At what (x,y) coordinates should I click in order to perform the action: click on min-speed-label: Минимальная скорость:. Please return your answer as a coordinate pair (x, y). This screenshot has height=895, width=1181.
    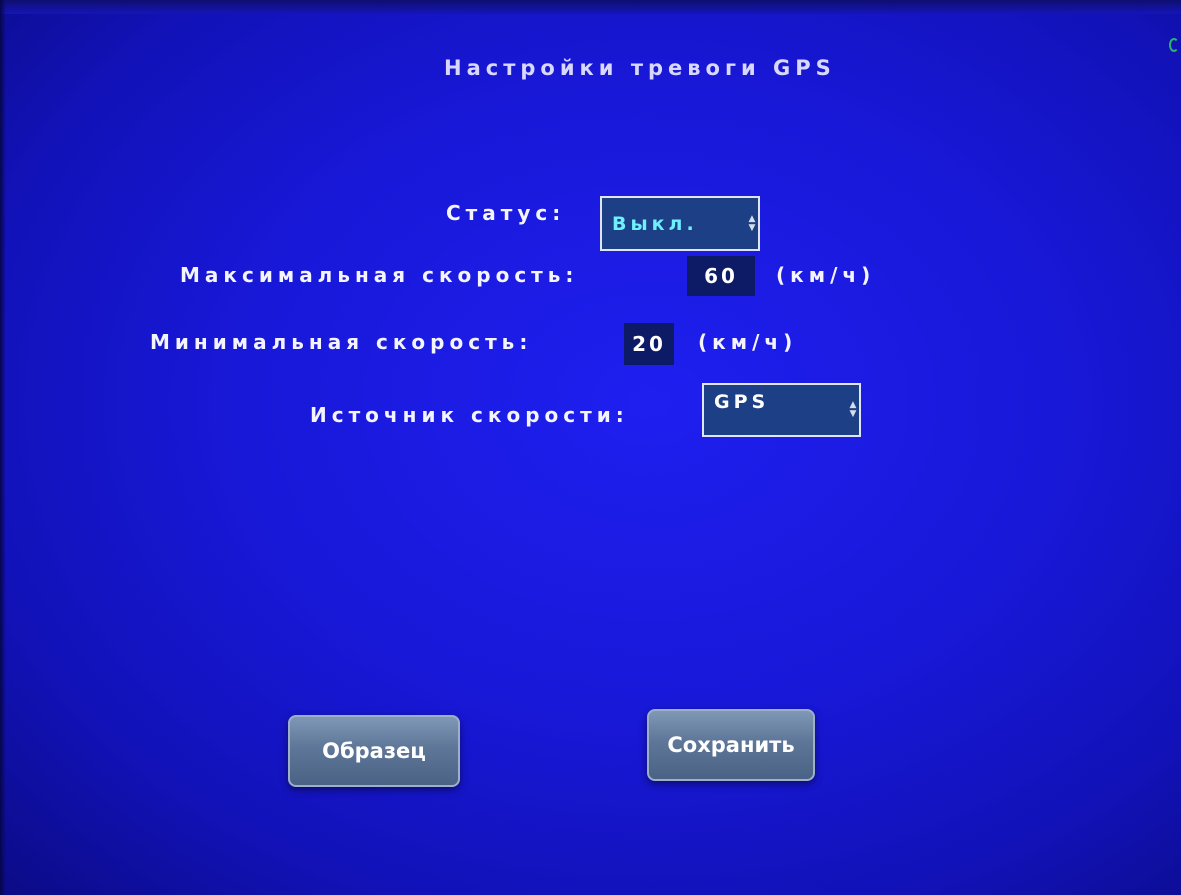
    Looking at the image, I should click on (341, 342).